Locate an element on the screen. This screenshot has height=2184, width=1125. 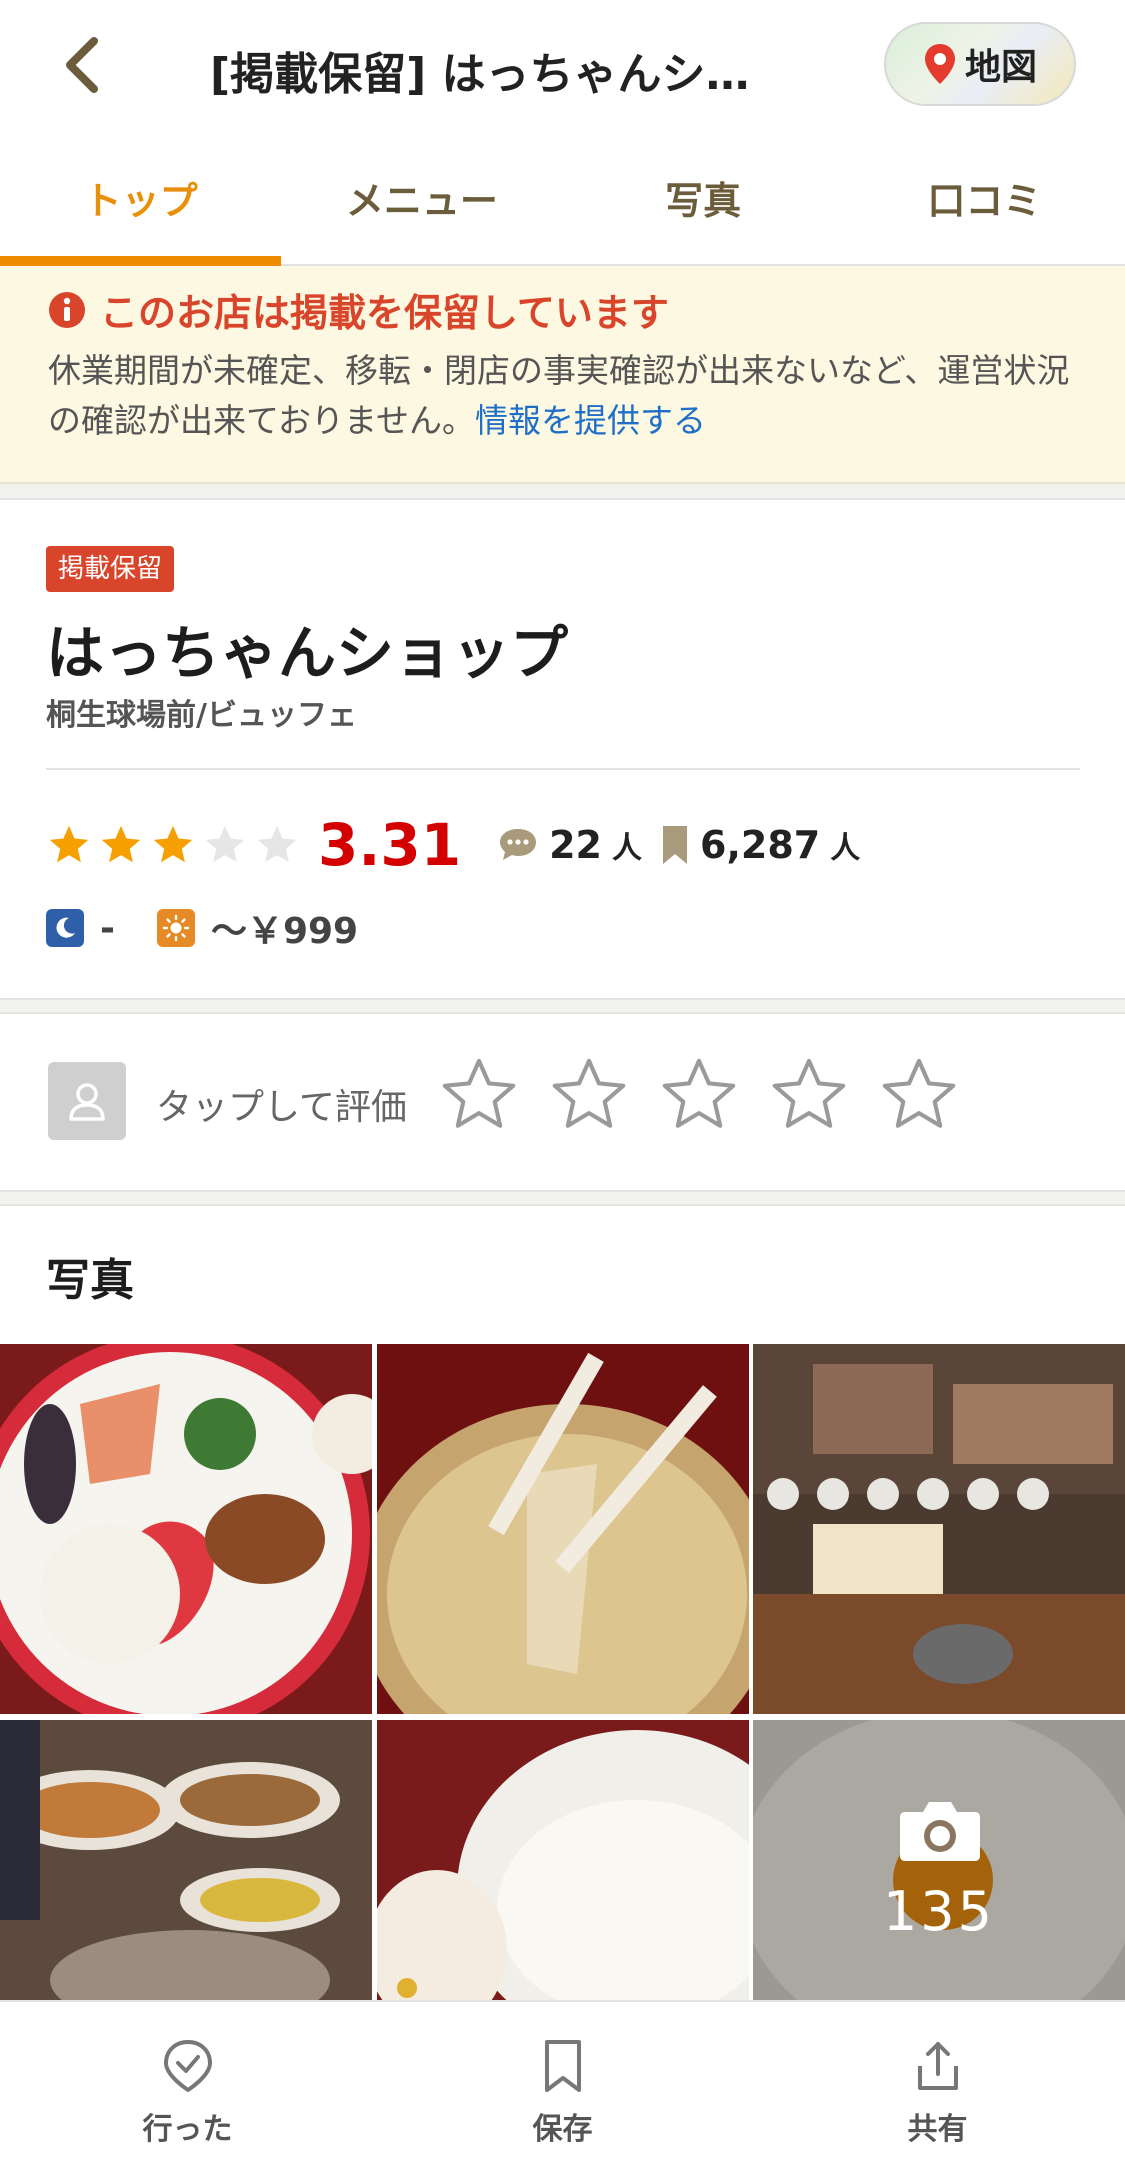
camera-icon is located at coordinates (940, 1831).